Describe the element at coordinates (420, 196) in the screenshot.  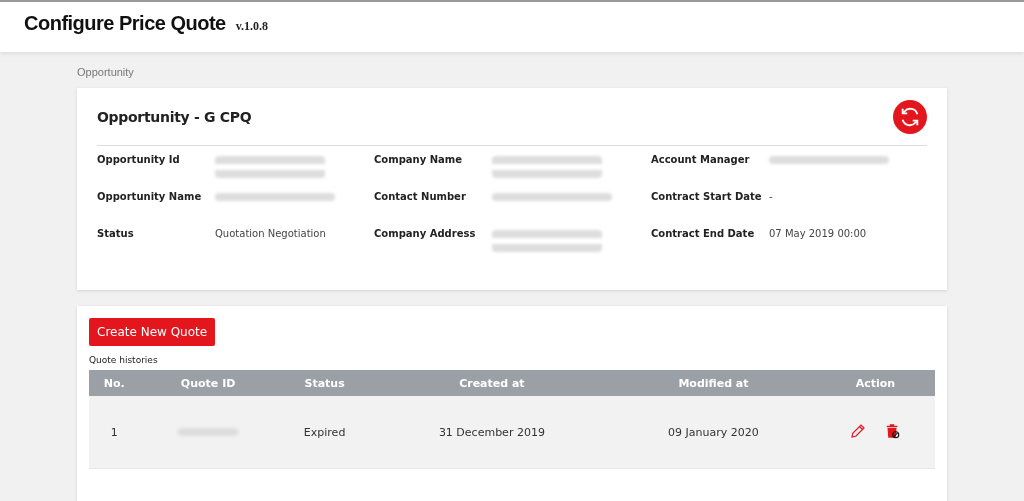
I see `field-label: Contact Number` at that location.